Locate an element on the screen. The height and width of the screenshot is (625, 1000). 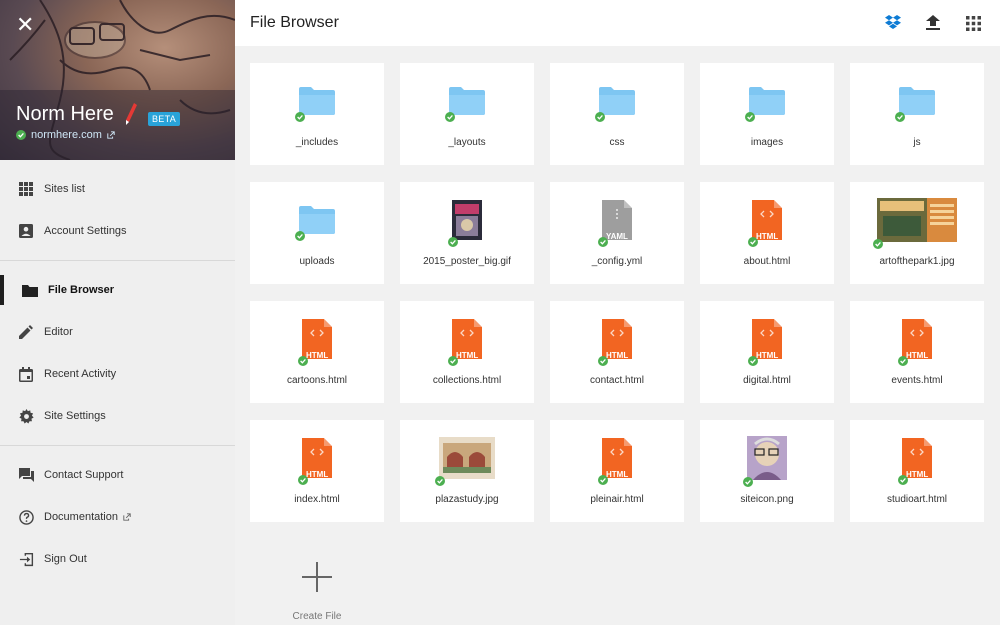
folder-card: _includes is located at coordinates (317, 114).